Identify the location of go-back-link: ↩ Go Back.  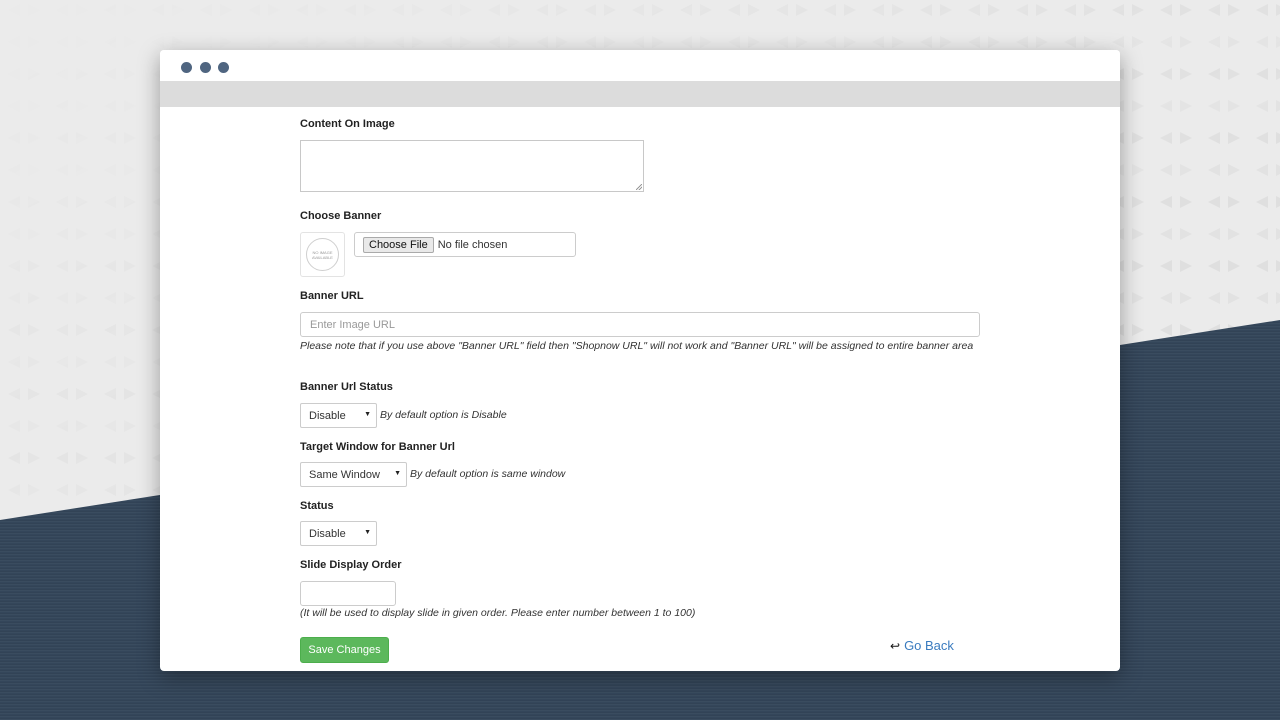
(922, 645).